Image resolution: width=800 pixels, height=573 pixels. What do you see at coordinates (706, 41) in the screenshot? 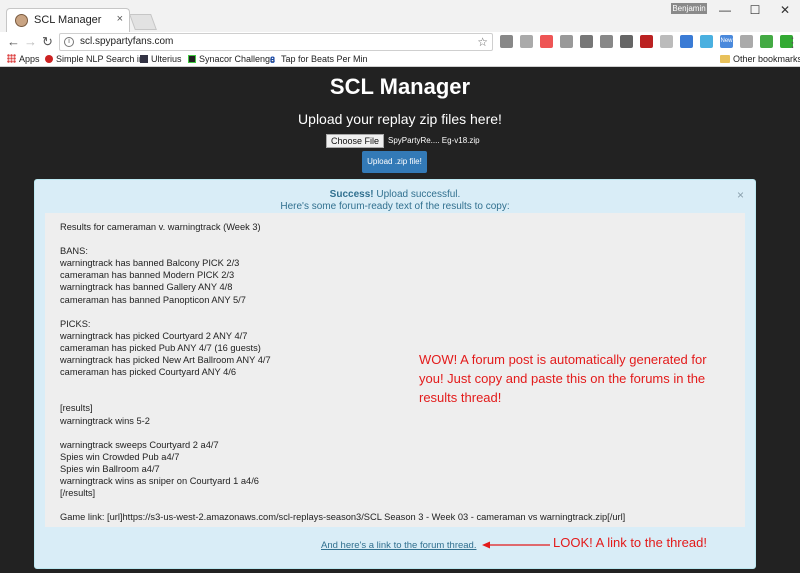
I see `bird-extension-icon` at bounding box center [706, 41].